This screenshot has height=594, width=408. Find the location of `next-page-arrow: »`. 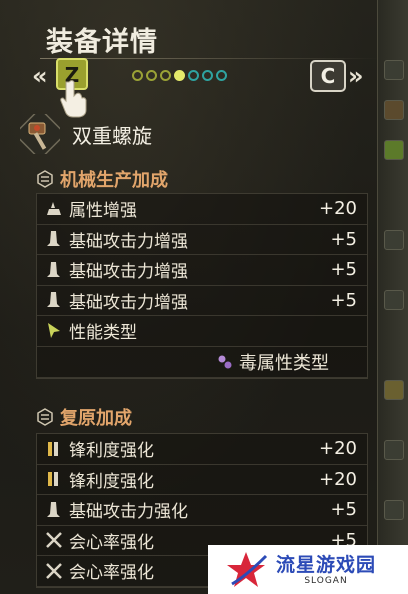

next-page-arrow: » is located at coordinates (356, 76).